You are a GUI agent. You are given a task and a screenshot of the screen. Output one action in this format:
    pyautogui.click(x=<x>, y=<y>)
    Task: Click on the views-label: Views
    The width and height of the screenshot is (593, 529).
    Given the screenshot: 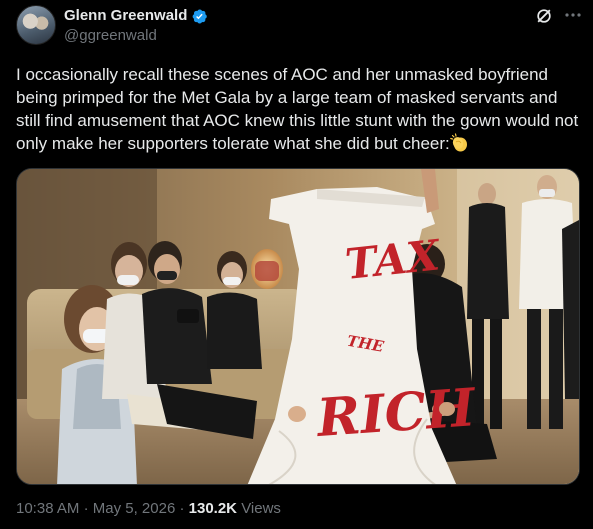 What is the action you would take?
    pyautogui.click(x=261, y=508)
    